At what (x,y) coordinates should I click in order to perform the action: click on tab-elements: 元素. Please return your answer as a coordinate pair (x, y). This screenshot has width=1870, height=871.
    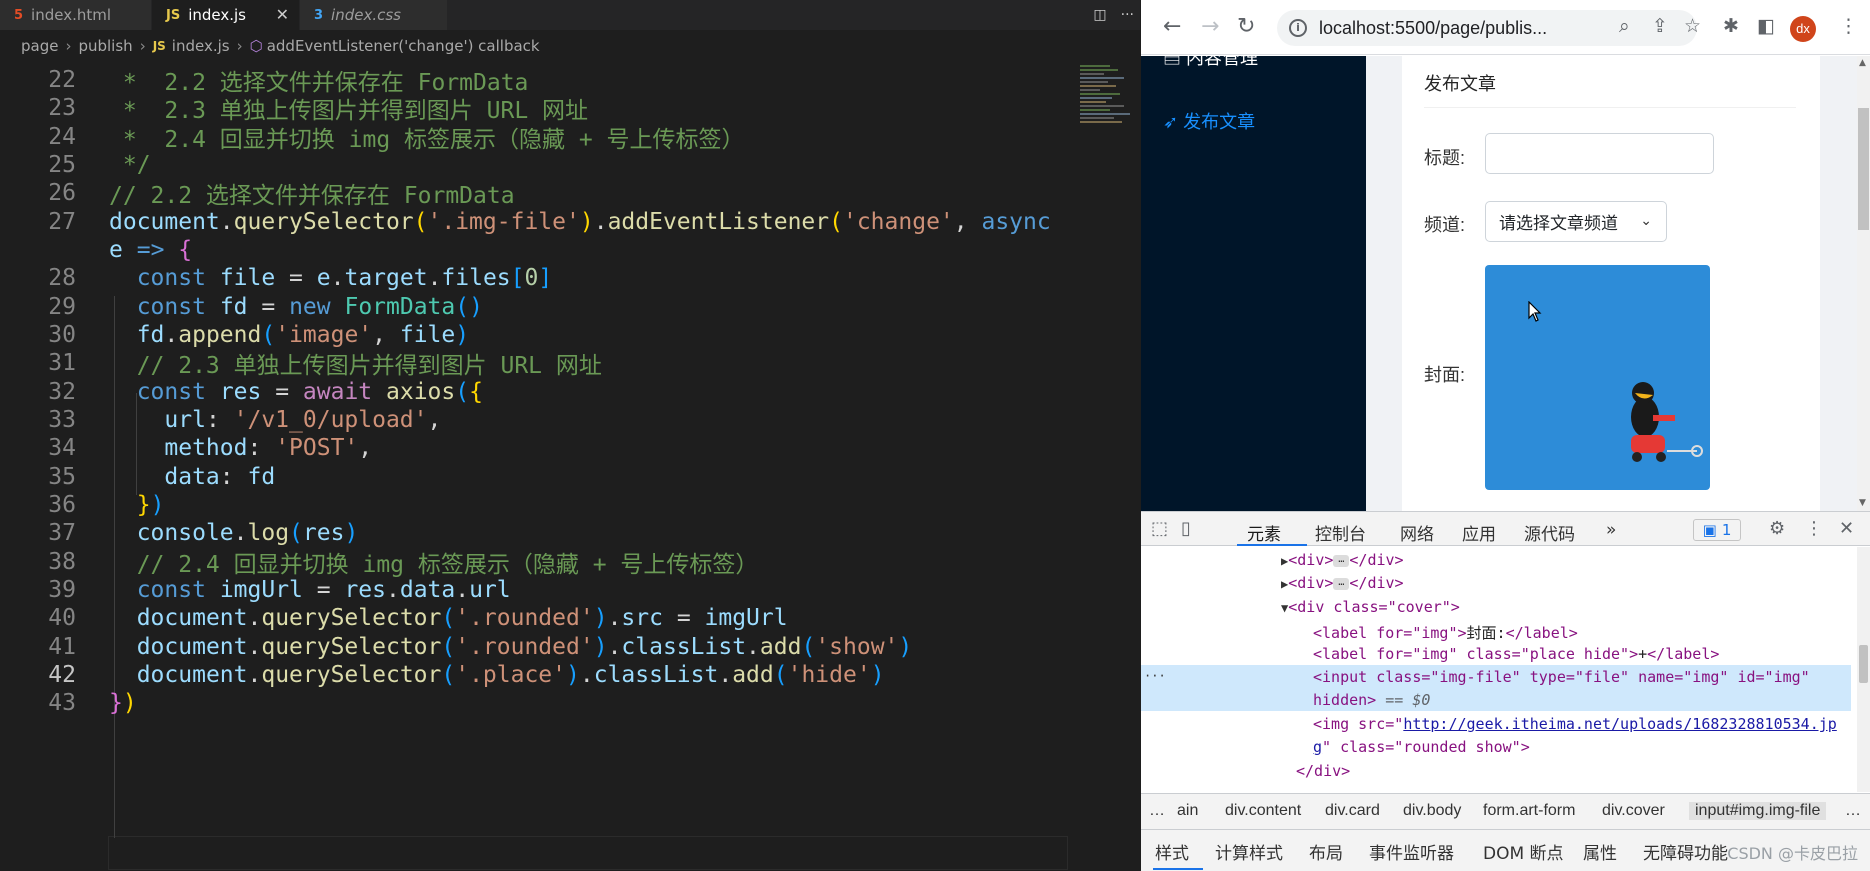
    Looking at the image, I should click on (1264, 532).